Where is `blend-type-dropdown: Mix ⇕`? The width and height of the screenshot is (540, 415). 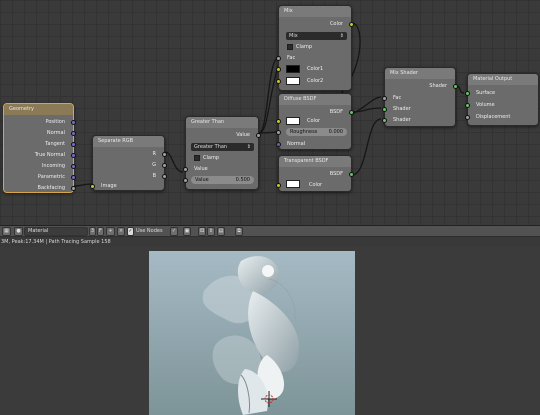
blend-type-dropdown: Mix ⇕ is located at coordinates (316, 36).